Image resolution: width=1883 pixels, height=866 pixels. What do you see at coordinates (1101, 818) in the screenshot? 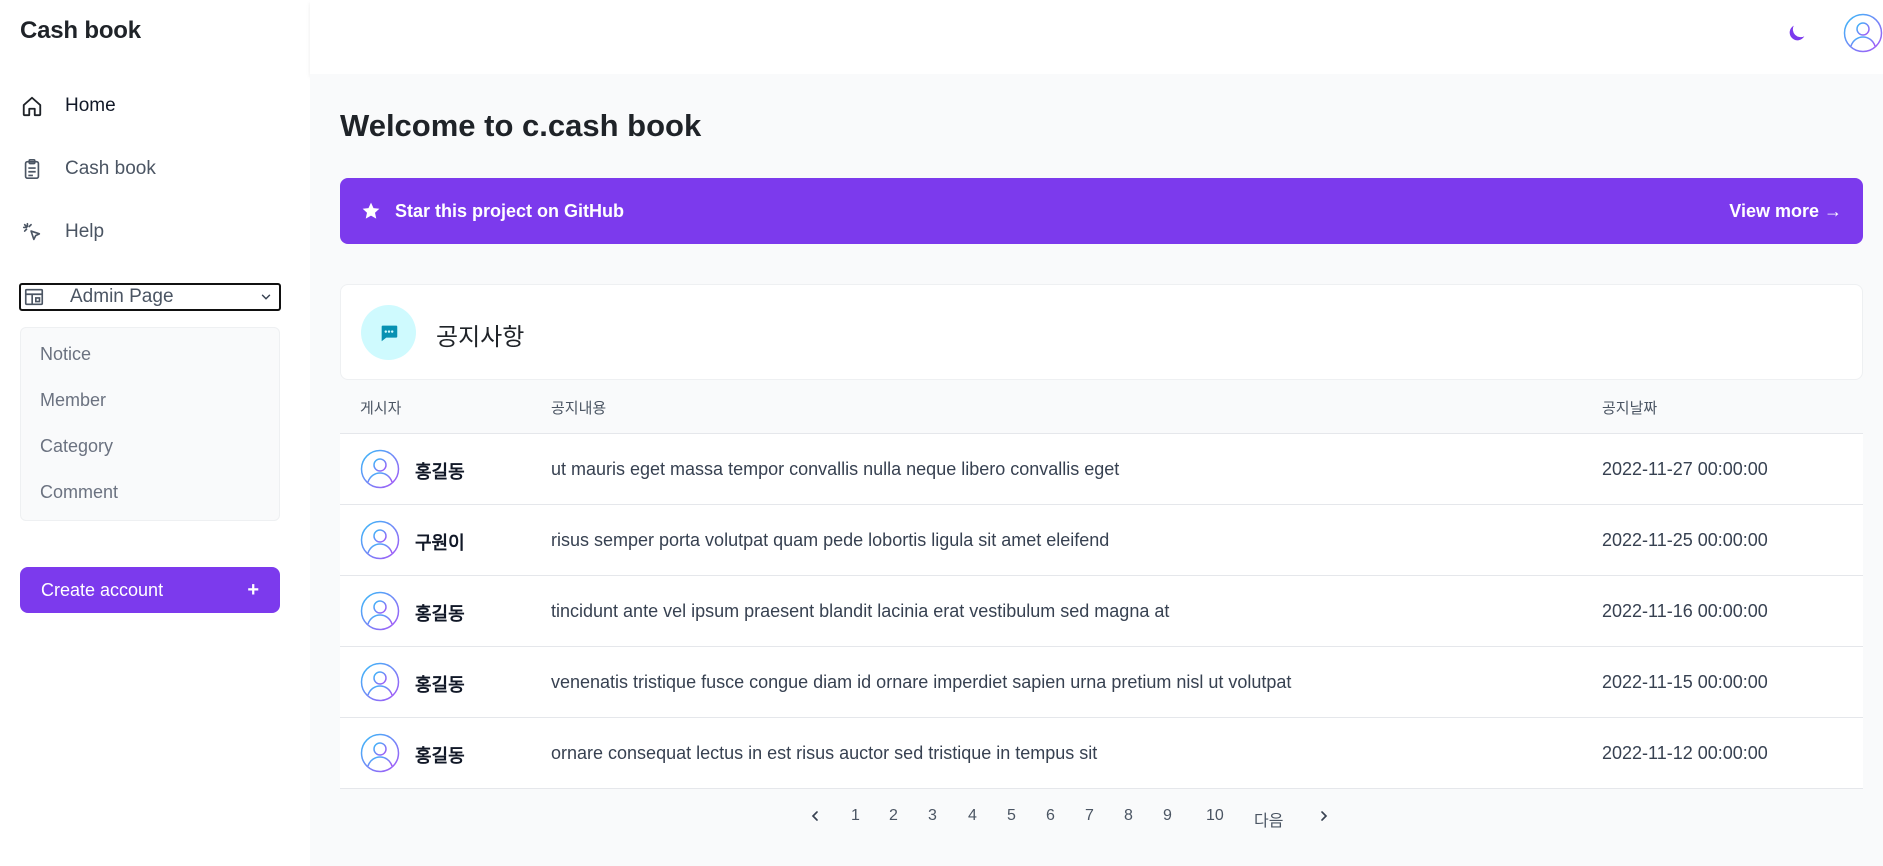
I see `pagination: 1 2 3 4 5 6 7 8 9 10 다음` at bounding box center [1101, 818].